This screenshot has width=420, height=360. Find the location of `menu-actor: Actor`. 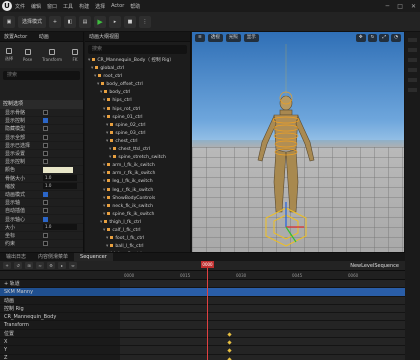

menu-actor: Actor is located at coordinates (117, 6).